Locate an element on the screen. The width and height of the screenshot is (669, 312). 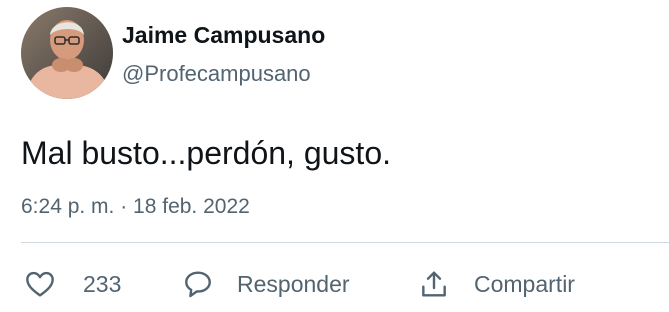
divider is located at coordinates (345, 242).